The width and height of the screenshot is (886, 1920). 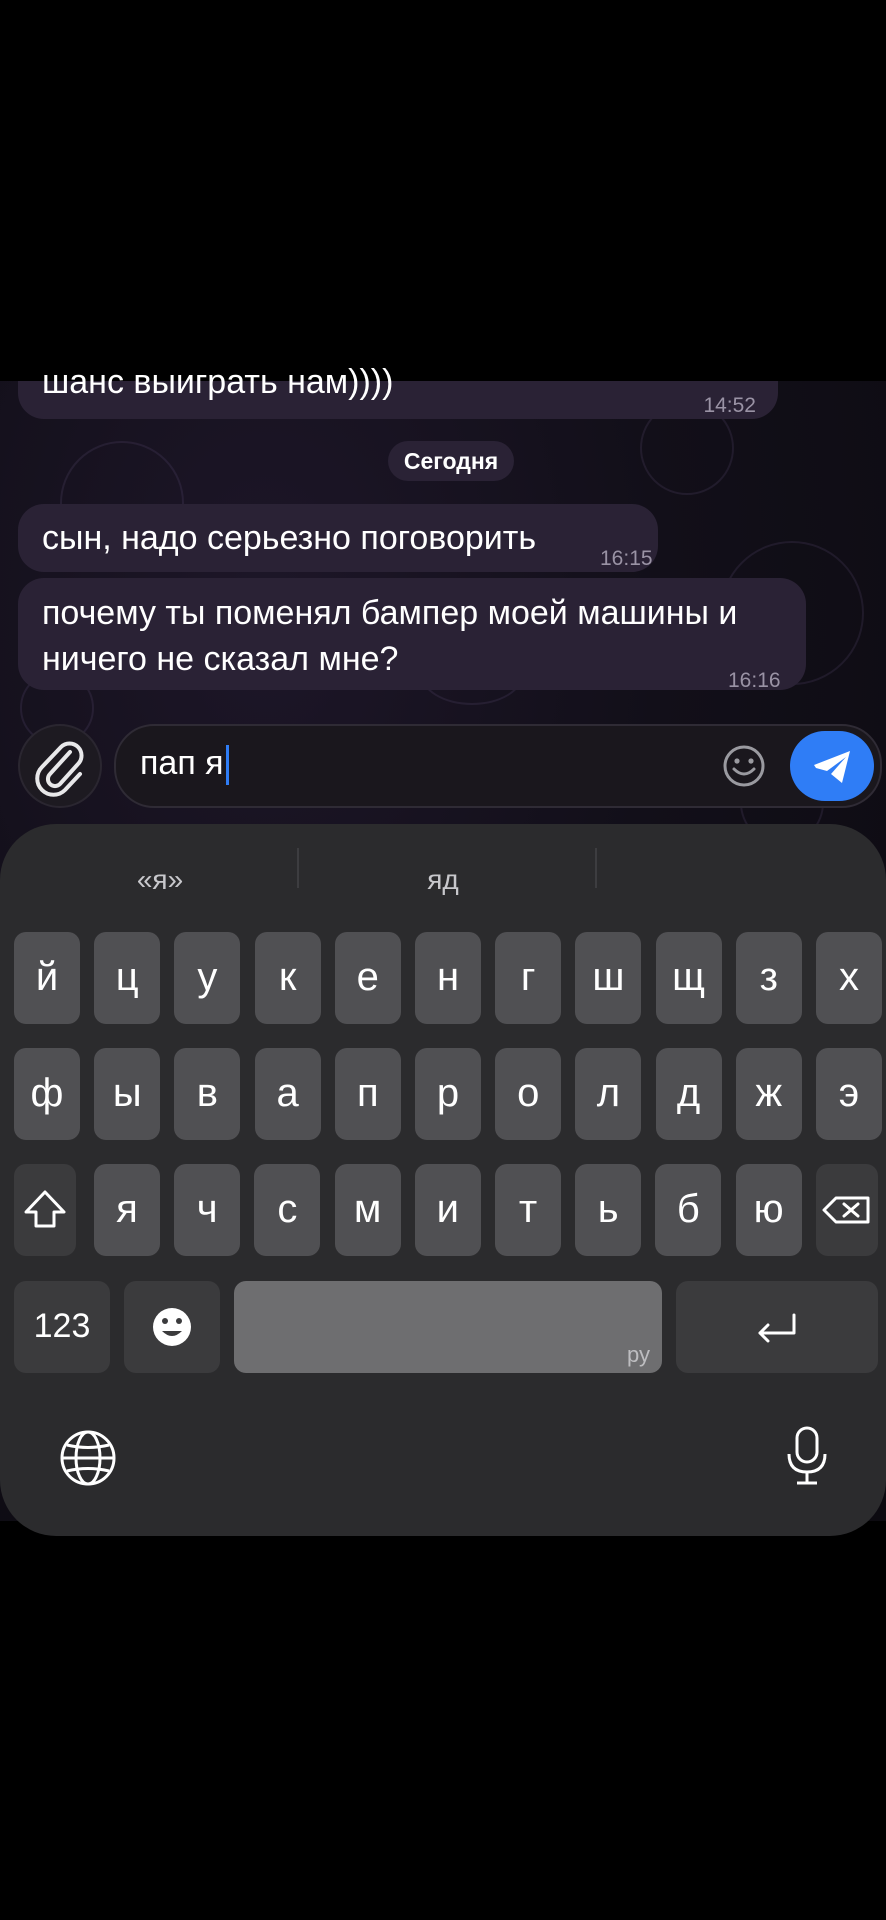 I want to click on send-button, so click(x=832, y=766).